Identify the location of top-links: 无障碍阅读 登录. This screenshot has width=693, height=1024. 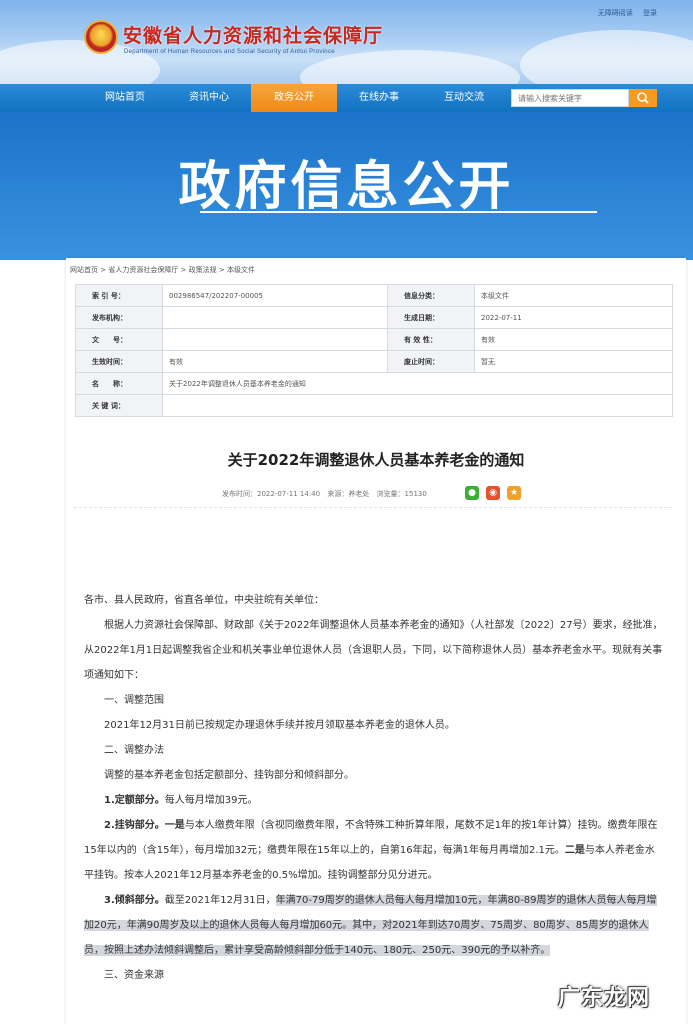
(623, 13).